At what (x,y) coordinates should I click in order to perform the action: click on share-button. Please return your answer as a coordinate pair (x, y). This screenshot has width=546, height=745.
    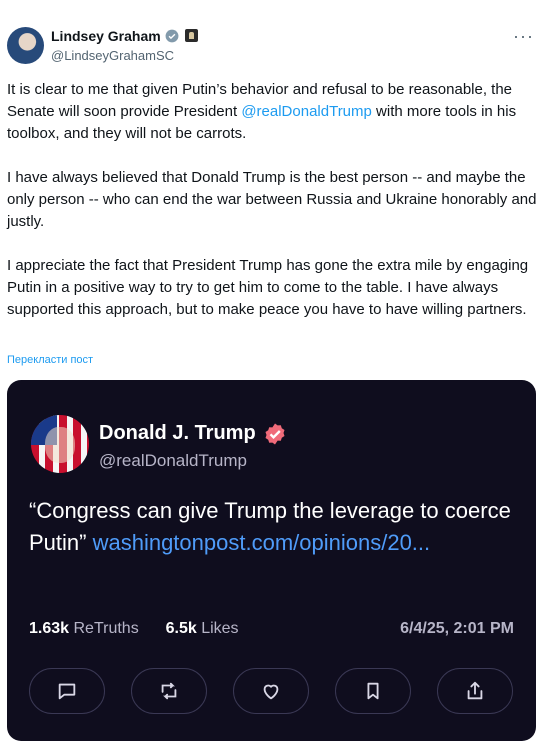
    Looking at the image, I should click on (475, 691).